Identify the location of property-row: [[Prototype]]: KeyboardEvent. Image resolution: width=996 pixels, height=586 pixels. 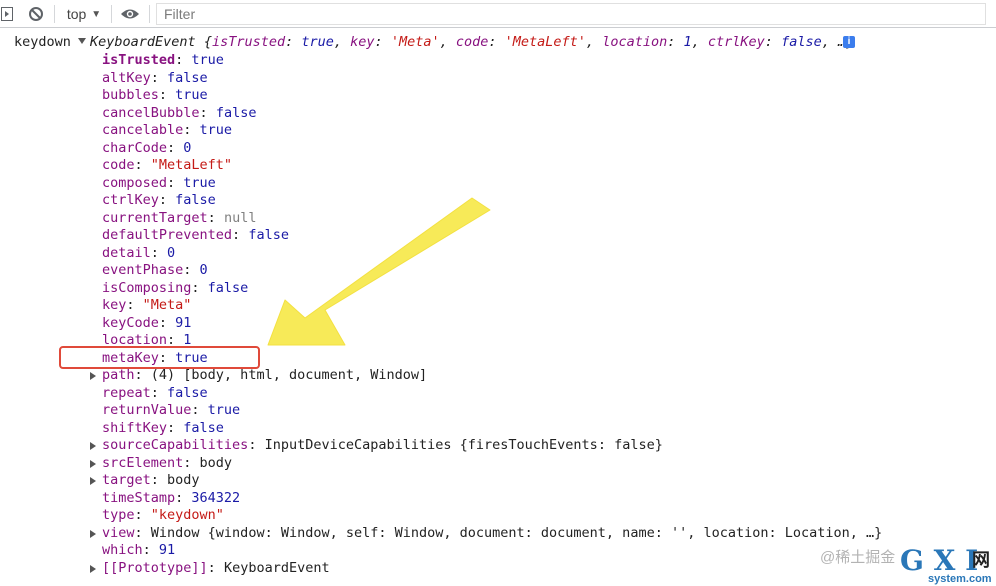
(486, 568).